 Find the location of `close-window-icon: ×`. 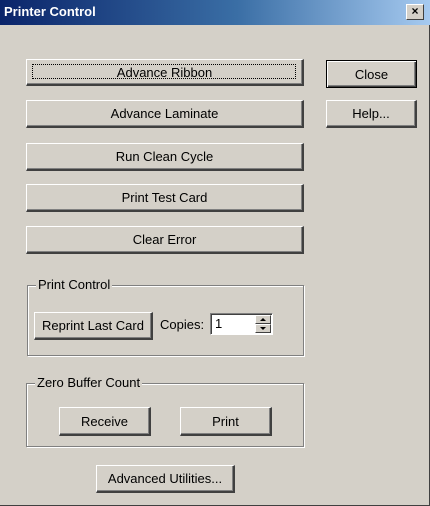

close-window-icon: × is located at coordinates (415, 12).